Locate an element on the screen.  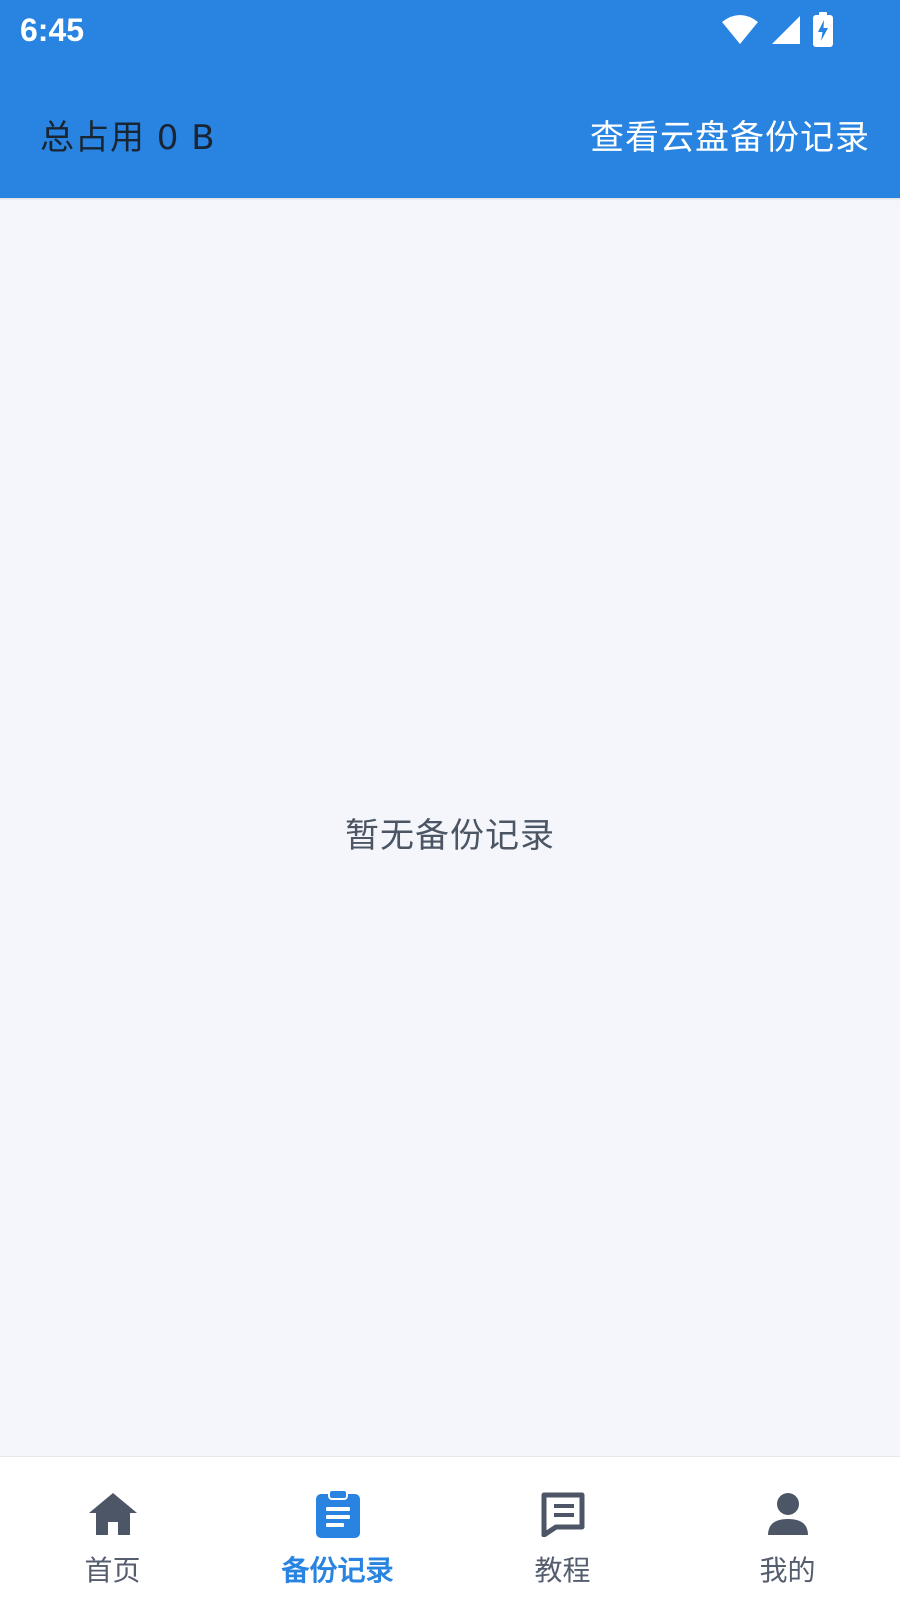
cellular-signal-icon is located at coordinates (786, 30).